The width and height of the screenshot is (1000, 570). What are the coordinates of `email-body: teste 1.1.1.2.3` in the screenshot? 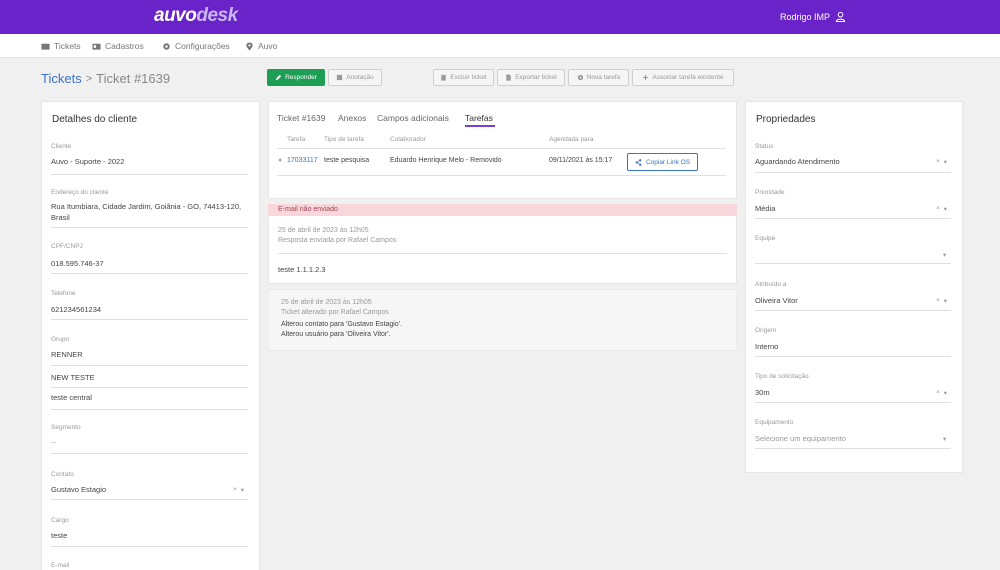 It's located at (302, 269).